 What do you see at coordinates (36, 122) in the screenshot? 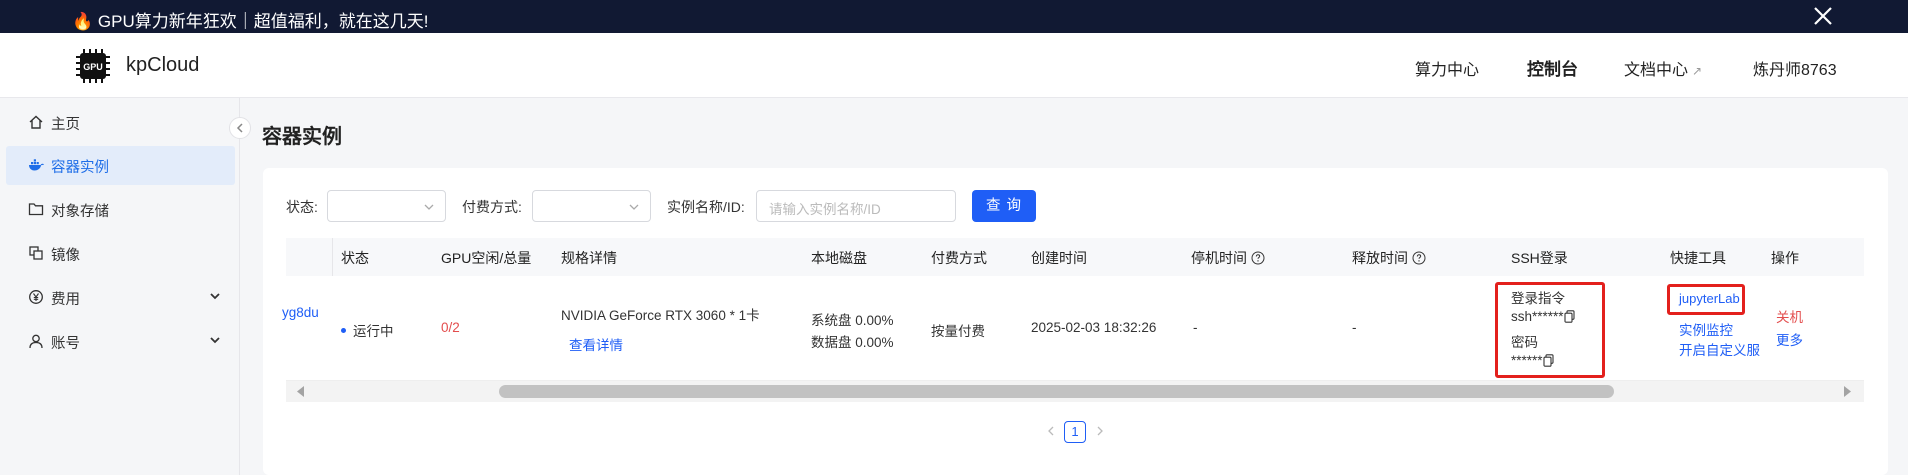
I see `home-icon` at bounding box center [36, 122].